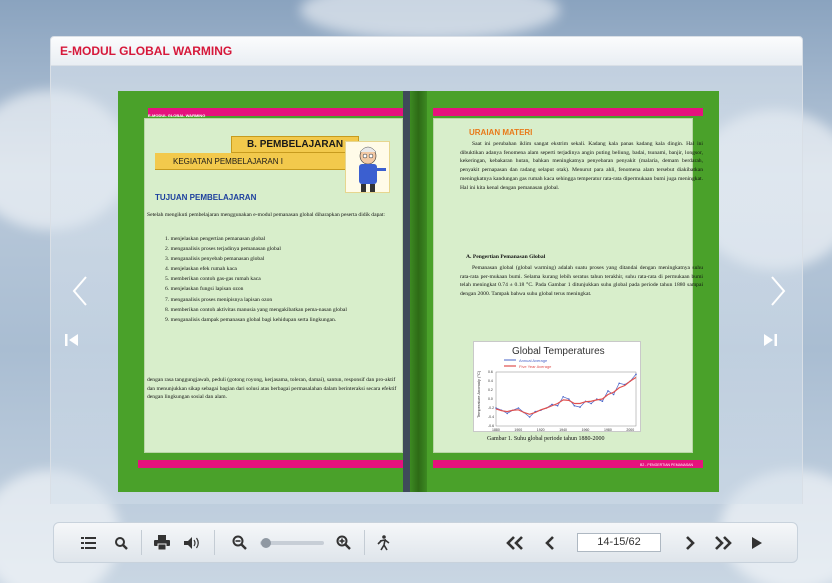  Describe the element at coordinates (608, 430) in the screenshot. I see `x-tick-label: 1980` at that location.